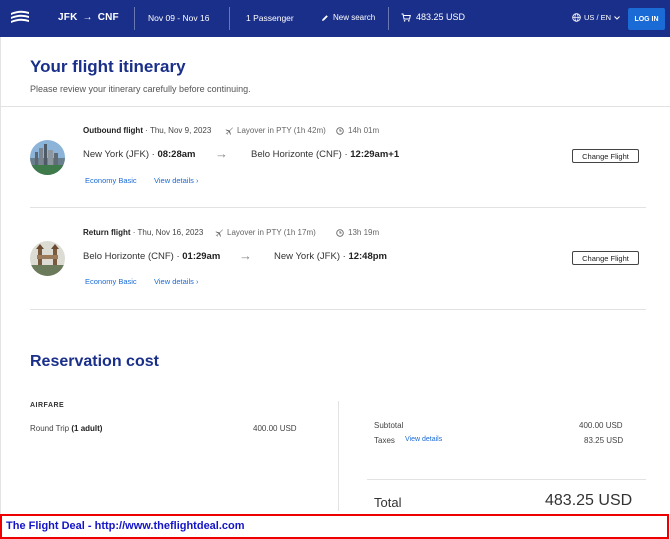  What do you see at coordinates (388, 502) in the screenshot?
I see `total-label: Total` at bounding box center [388, 502].